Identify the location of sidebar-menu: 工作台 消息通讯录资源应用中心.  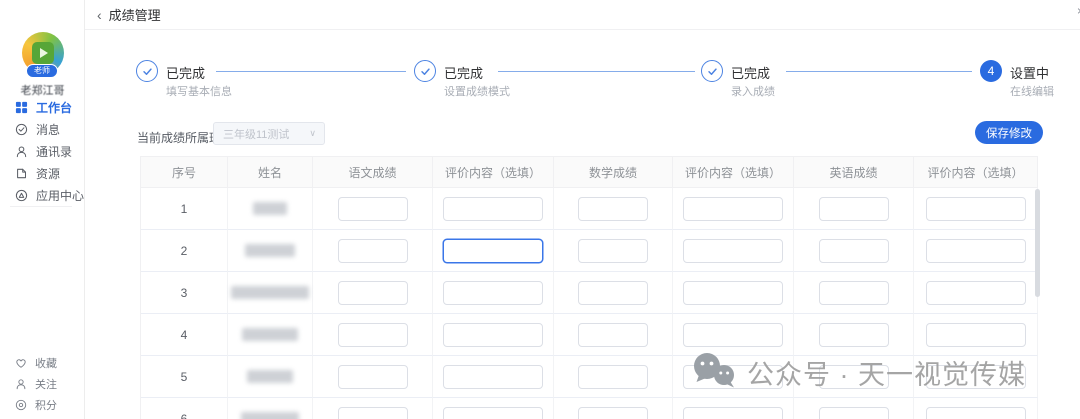
(42, 151).